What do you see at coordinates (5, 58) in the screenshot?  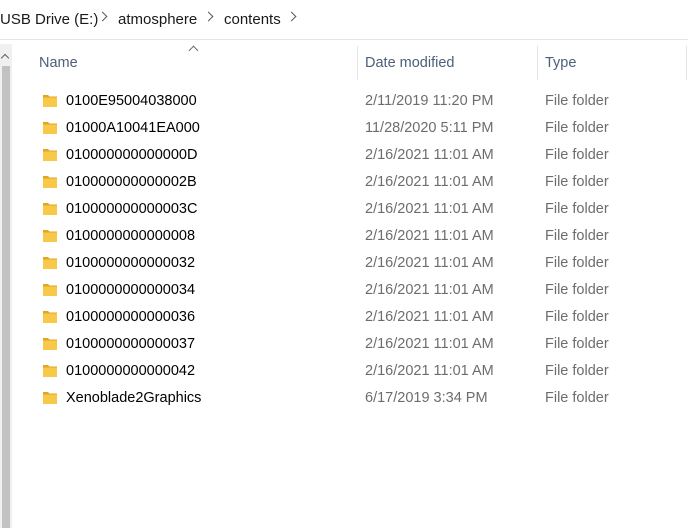 I see `chevron-up-icon` at bounding box center [5, 58].